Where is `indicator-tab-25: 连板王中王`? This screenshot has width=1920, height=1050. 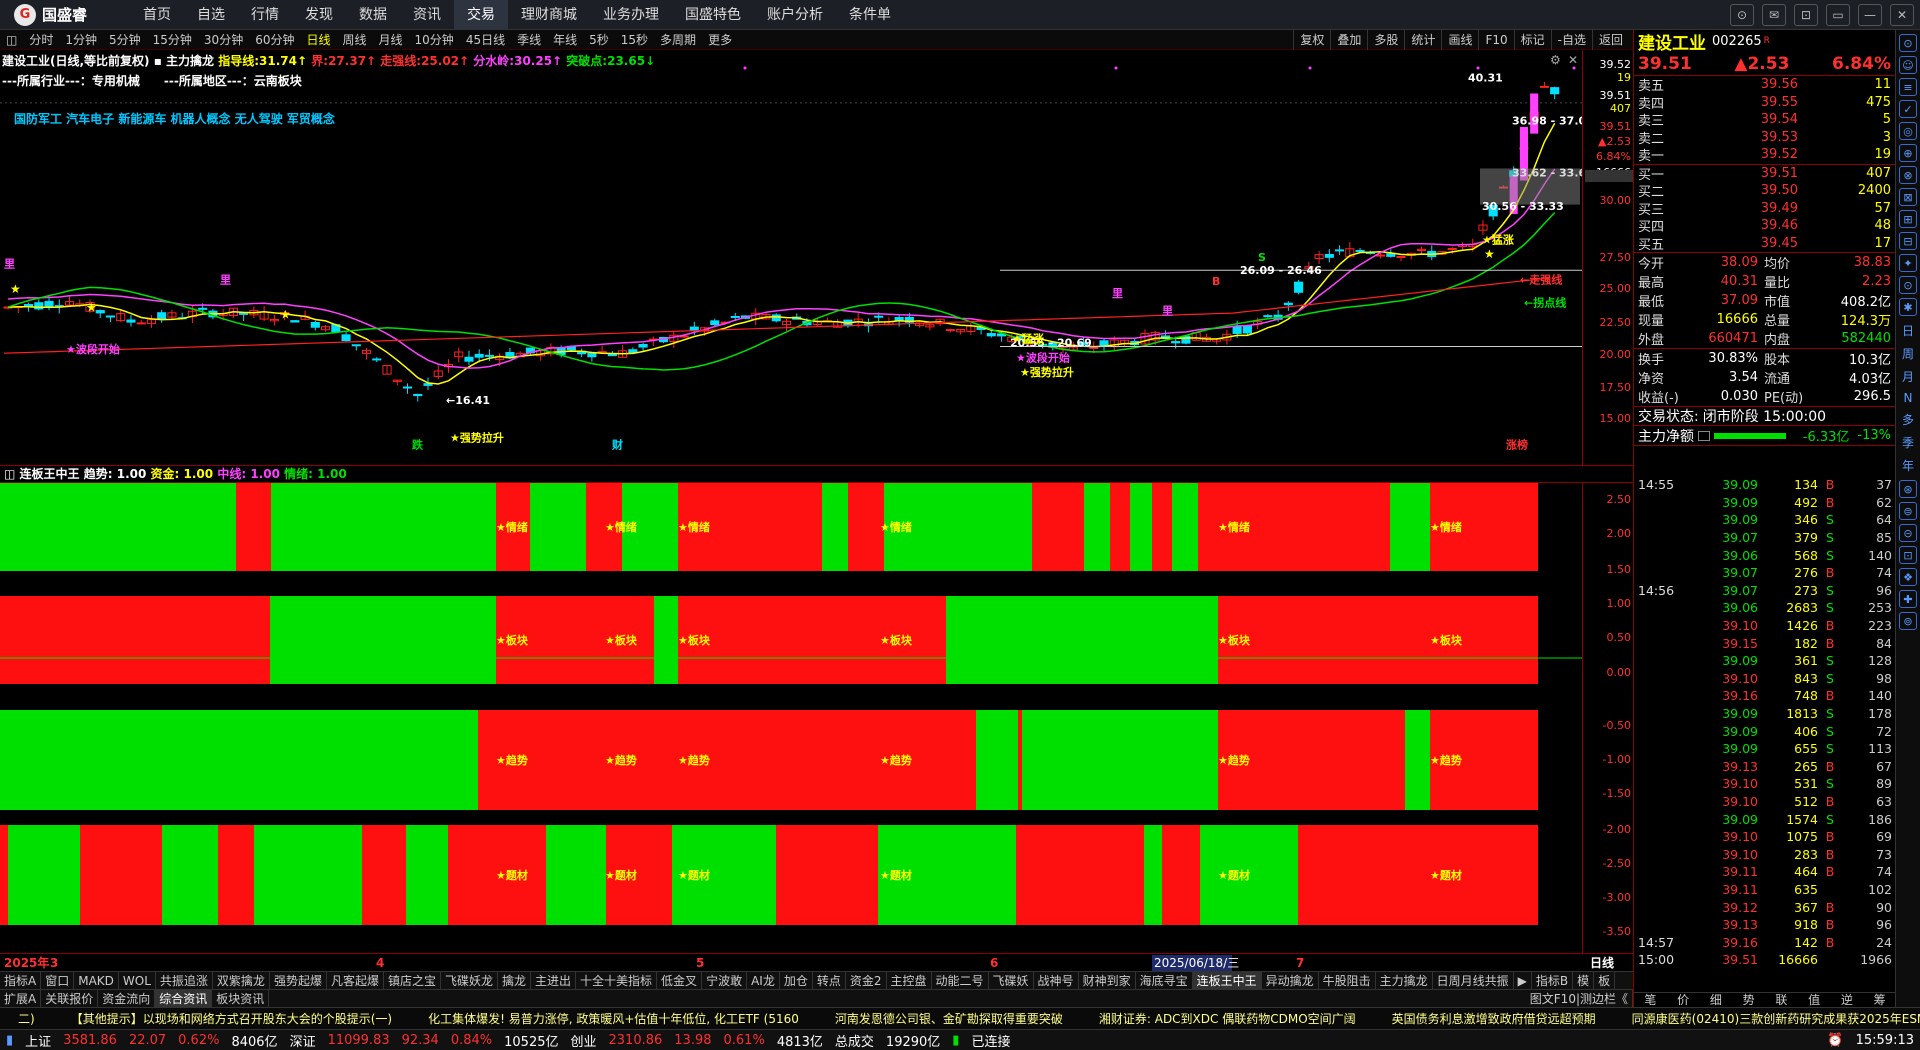
indicator-tab-25: 连板王中王 is located at coordinates (1227, 980).